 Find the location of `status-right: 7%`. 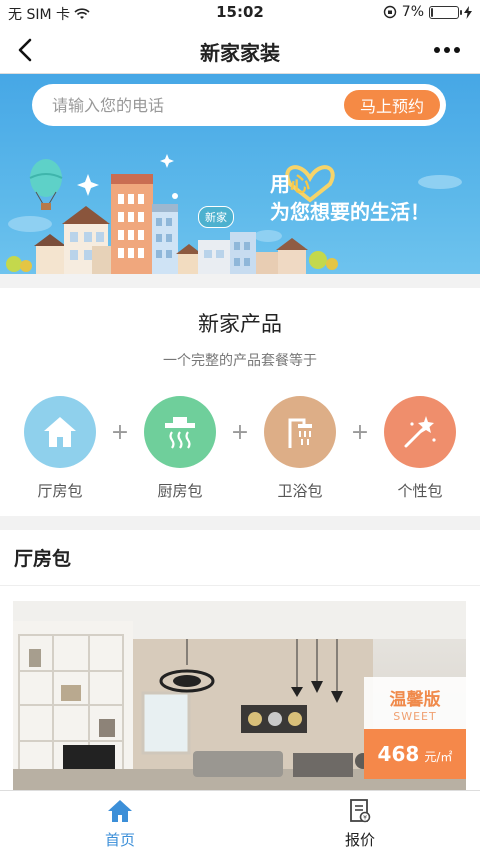

status-right: 7% is located at coordinates (427, 12).